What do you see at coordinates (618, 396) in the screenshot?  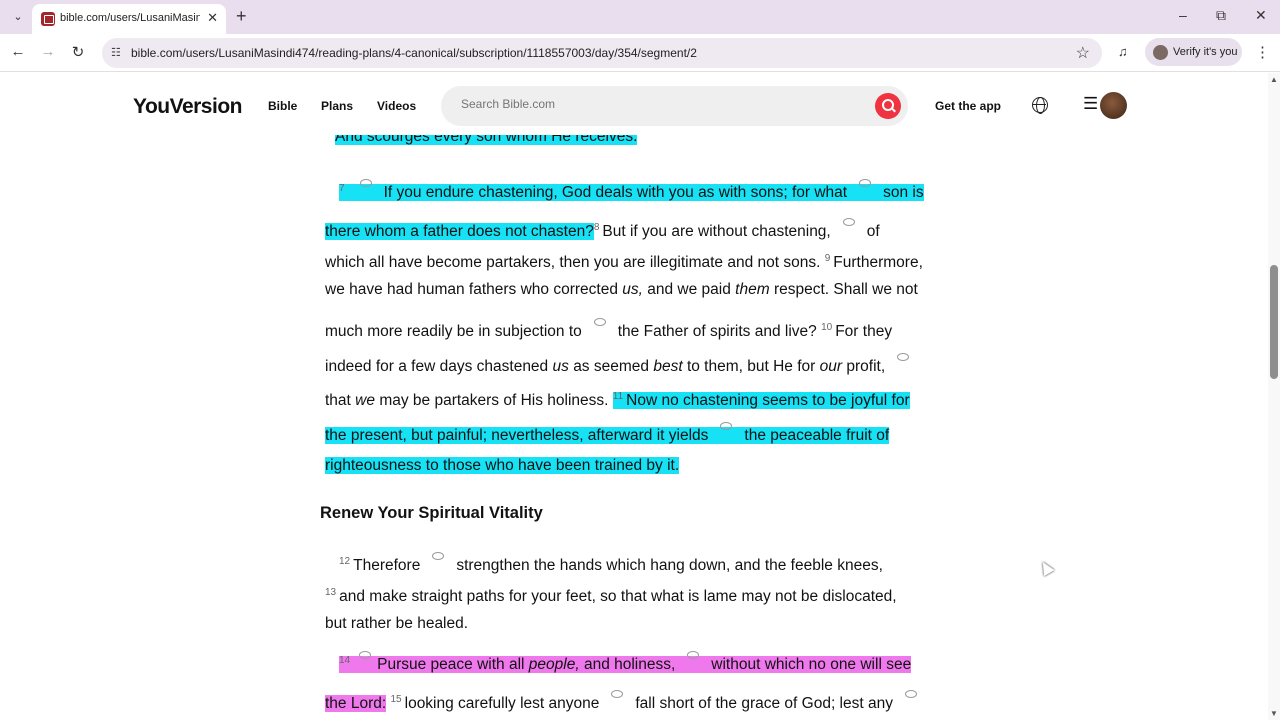 I see `verse-number: 11` at bounding box center [618, 396].